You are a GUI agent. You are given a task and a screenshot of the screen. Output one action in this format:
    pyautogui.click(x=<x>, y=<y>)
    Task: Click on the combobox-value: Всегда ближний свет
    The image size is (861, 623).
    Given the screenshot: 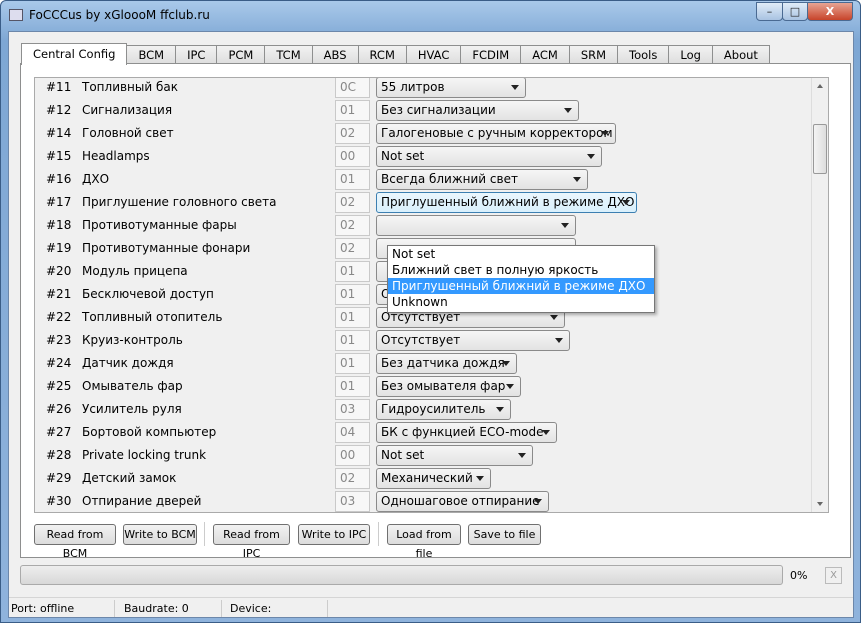 What is the action you would take?
    pyautogui.click(x=449, y=179)
    